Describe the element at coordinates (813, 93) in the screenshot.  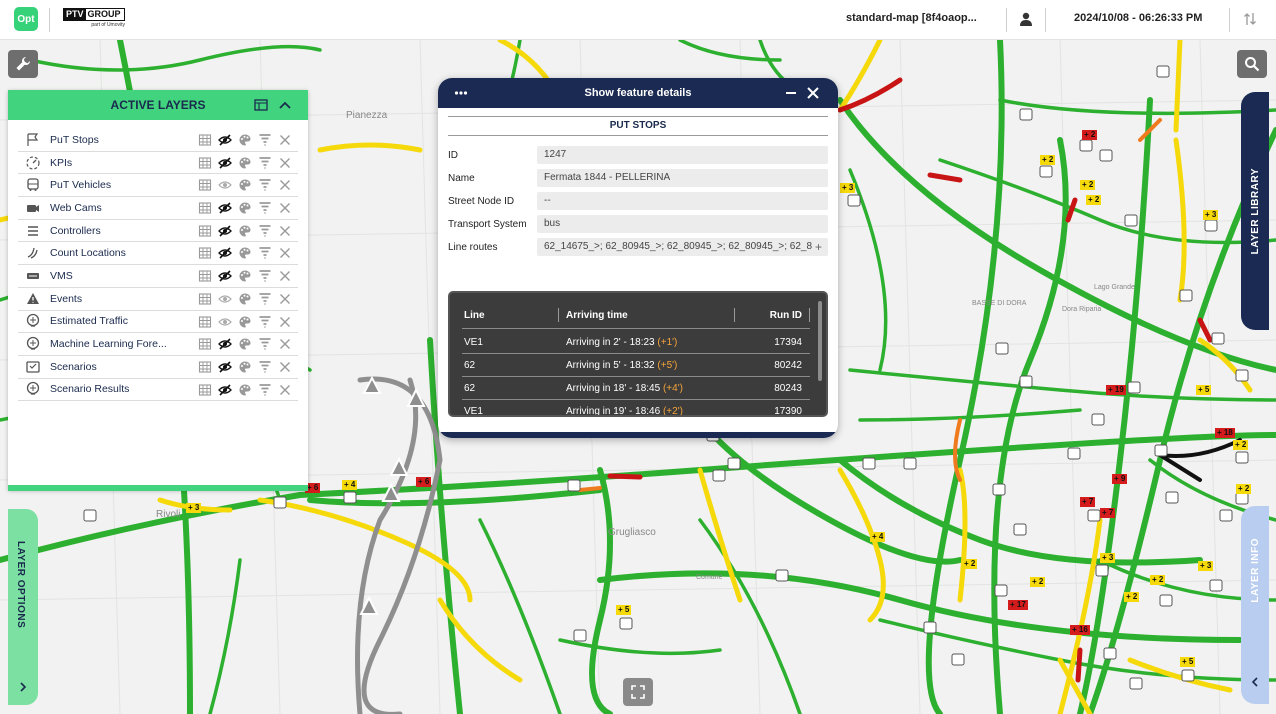
I see `close-icon` at that location.